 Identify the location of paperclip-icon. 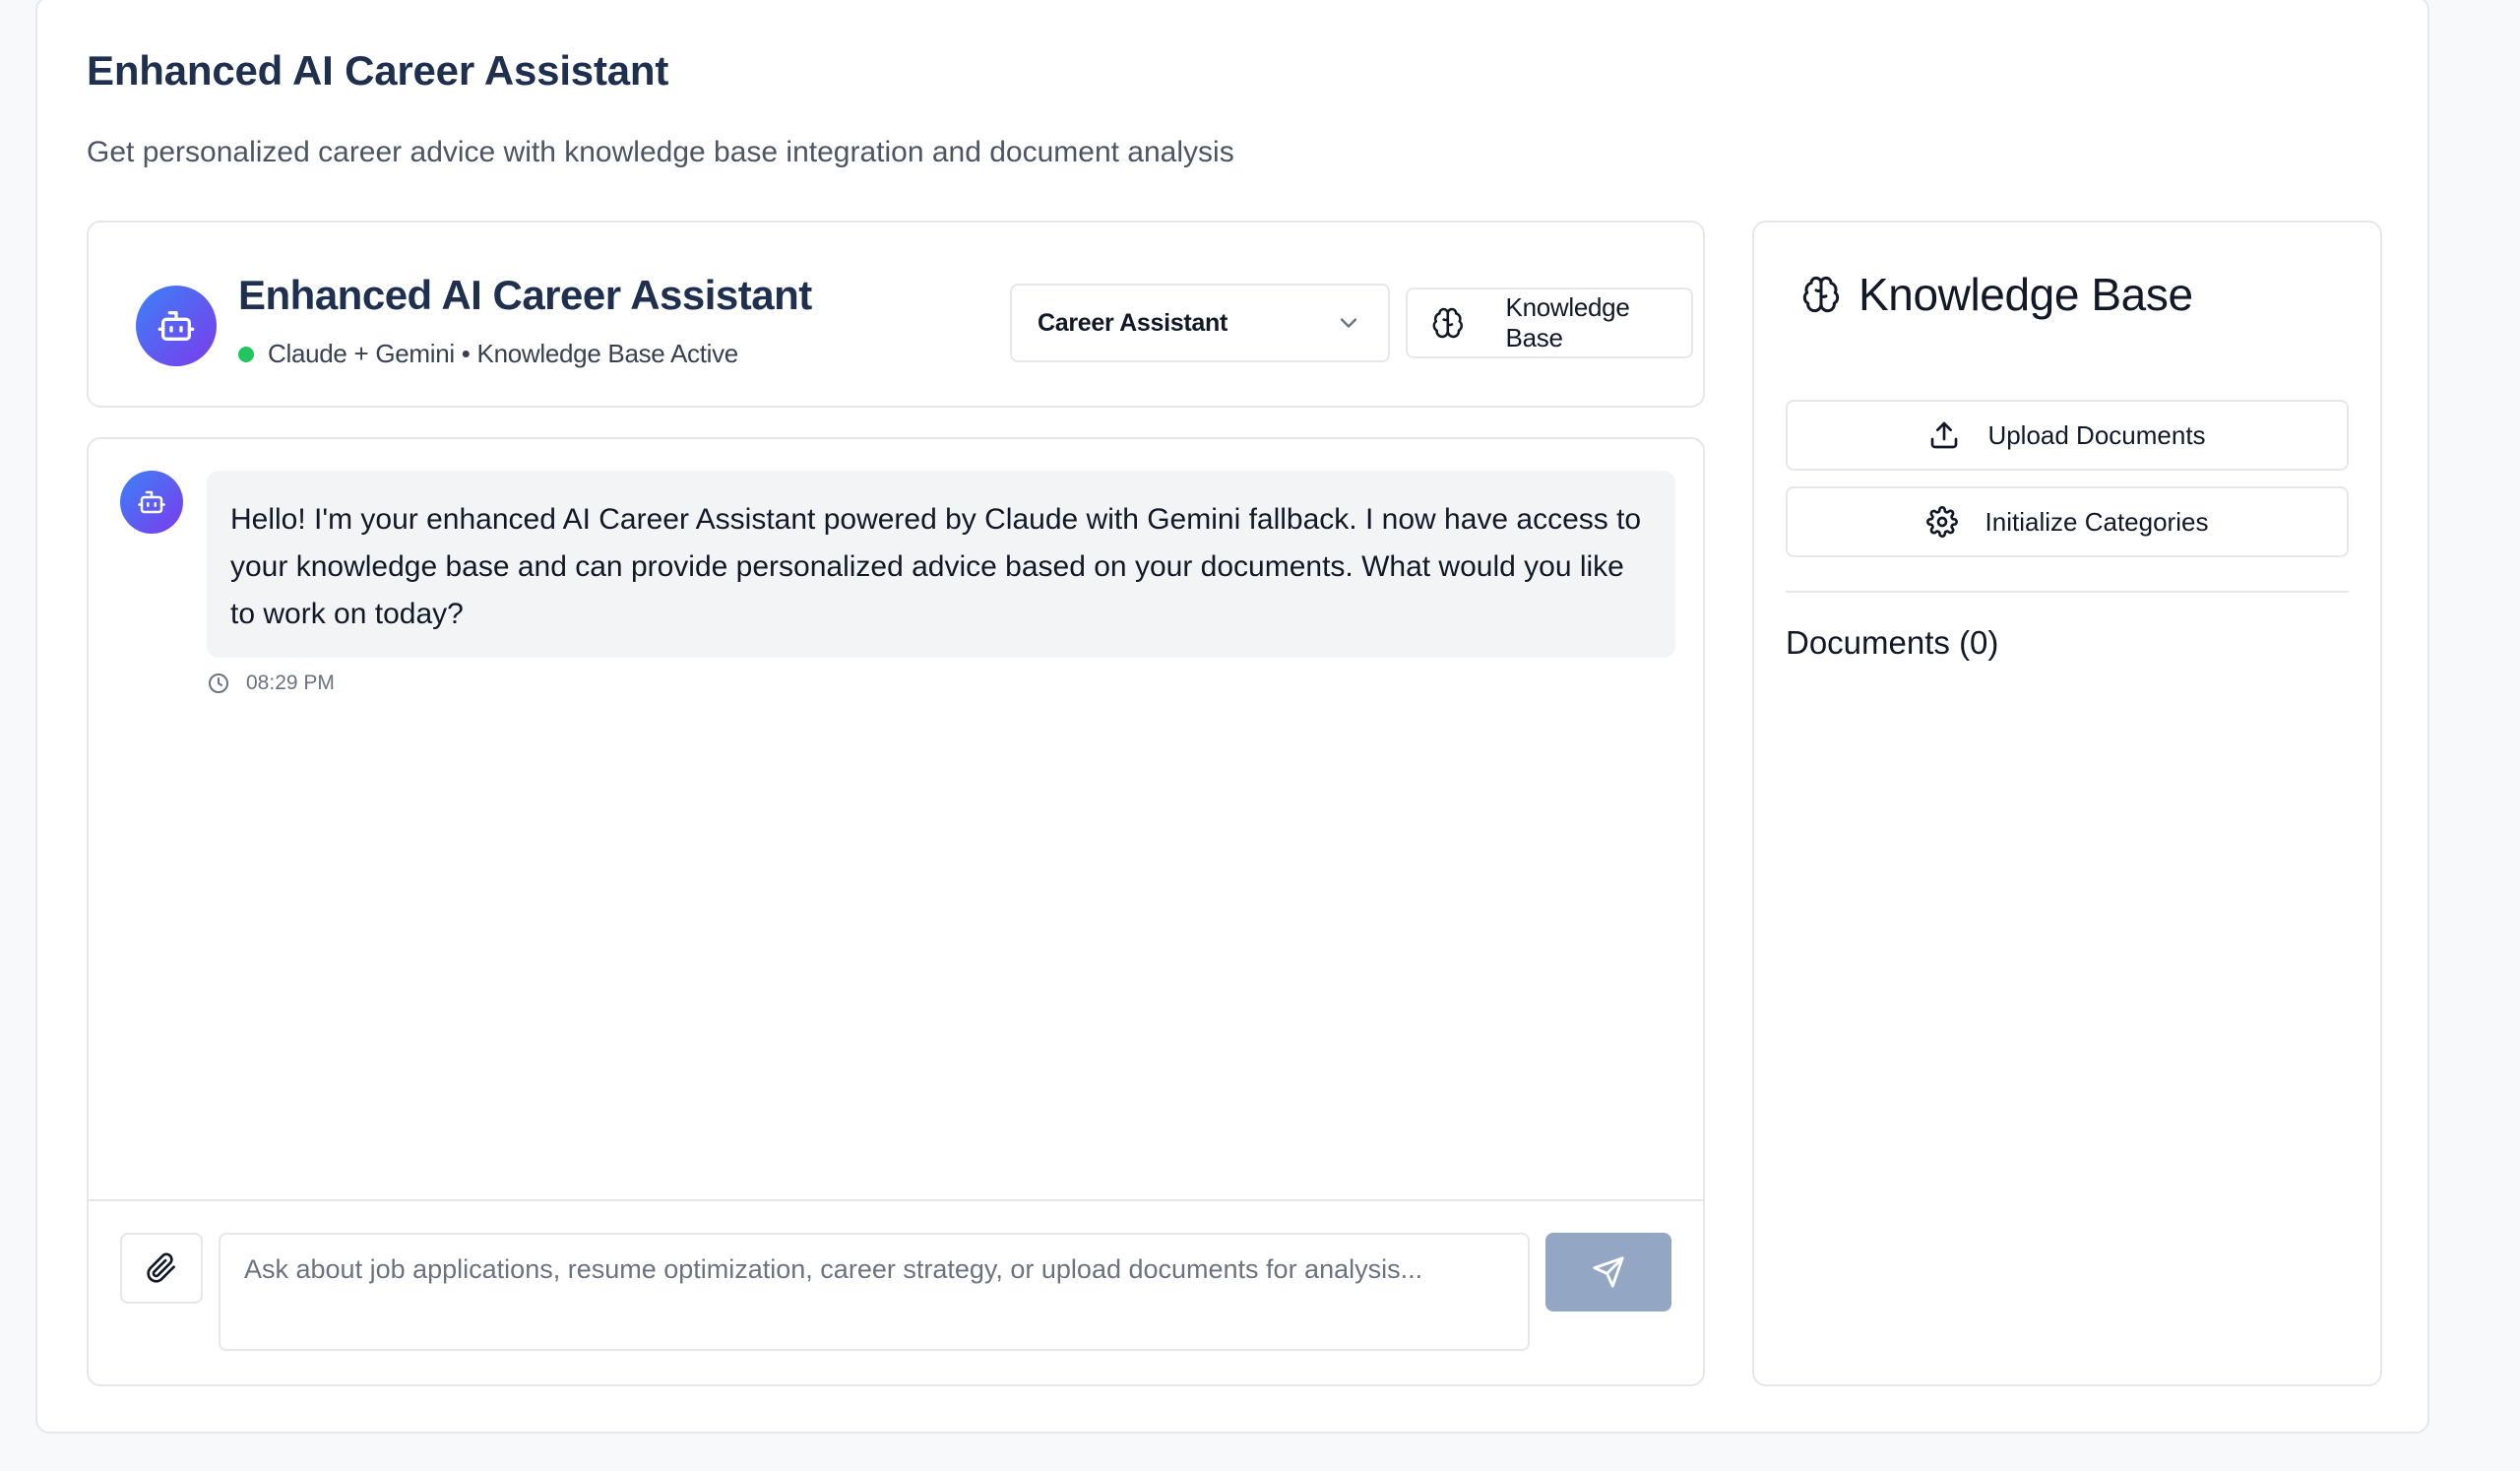
(161, 1267).